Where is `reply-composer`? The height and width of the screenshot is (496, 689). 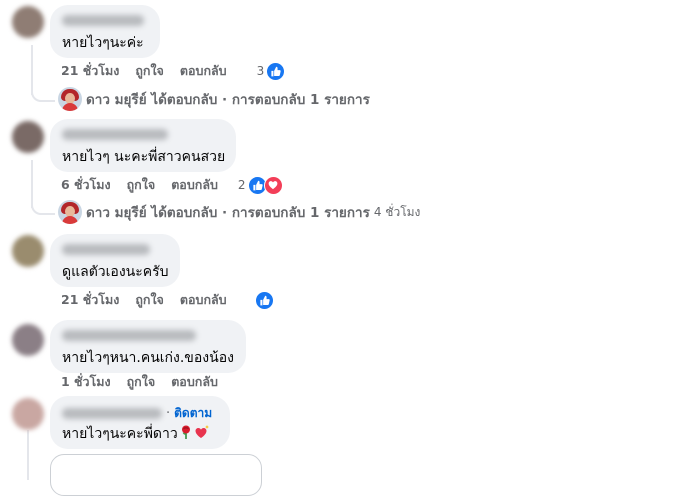
reply-composer is located at coordinates (156, 475).